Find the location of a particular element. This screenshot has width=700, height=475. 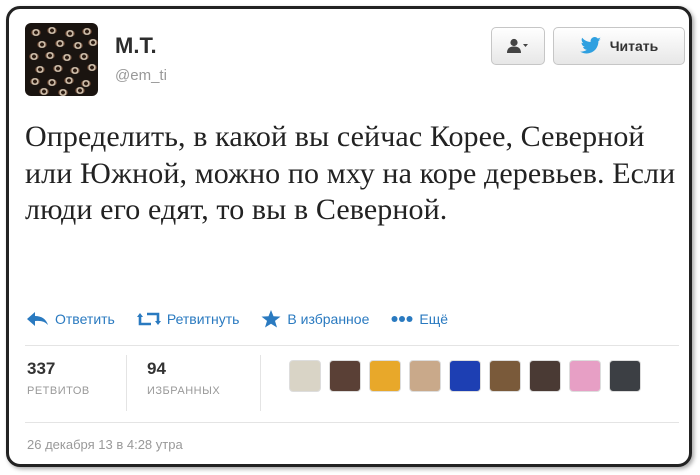

retweet-icon is located at coordinates (148, 319).